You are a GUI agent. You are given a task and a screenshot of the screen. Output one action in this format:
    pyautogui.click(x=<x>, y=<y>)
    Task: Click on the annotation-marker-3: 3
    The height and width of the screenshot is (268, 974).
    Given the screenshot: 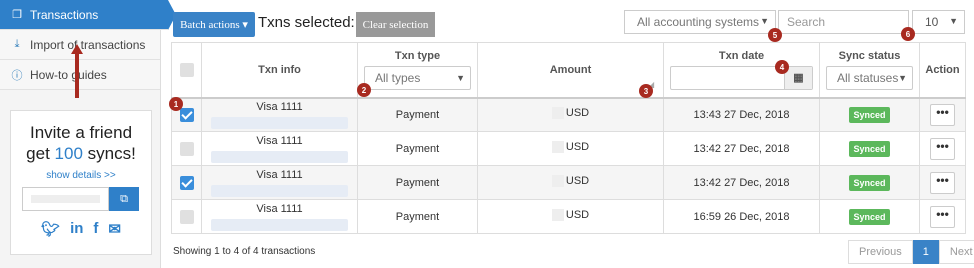 What is the action you would take?
    pyautogui.click(x=646, y=91)
    